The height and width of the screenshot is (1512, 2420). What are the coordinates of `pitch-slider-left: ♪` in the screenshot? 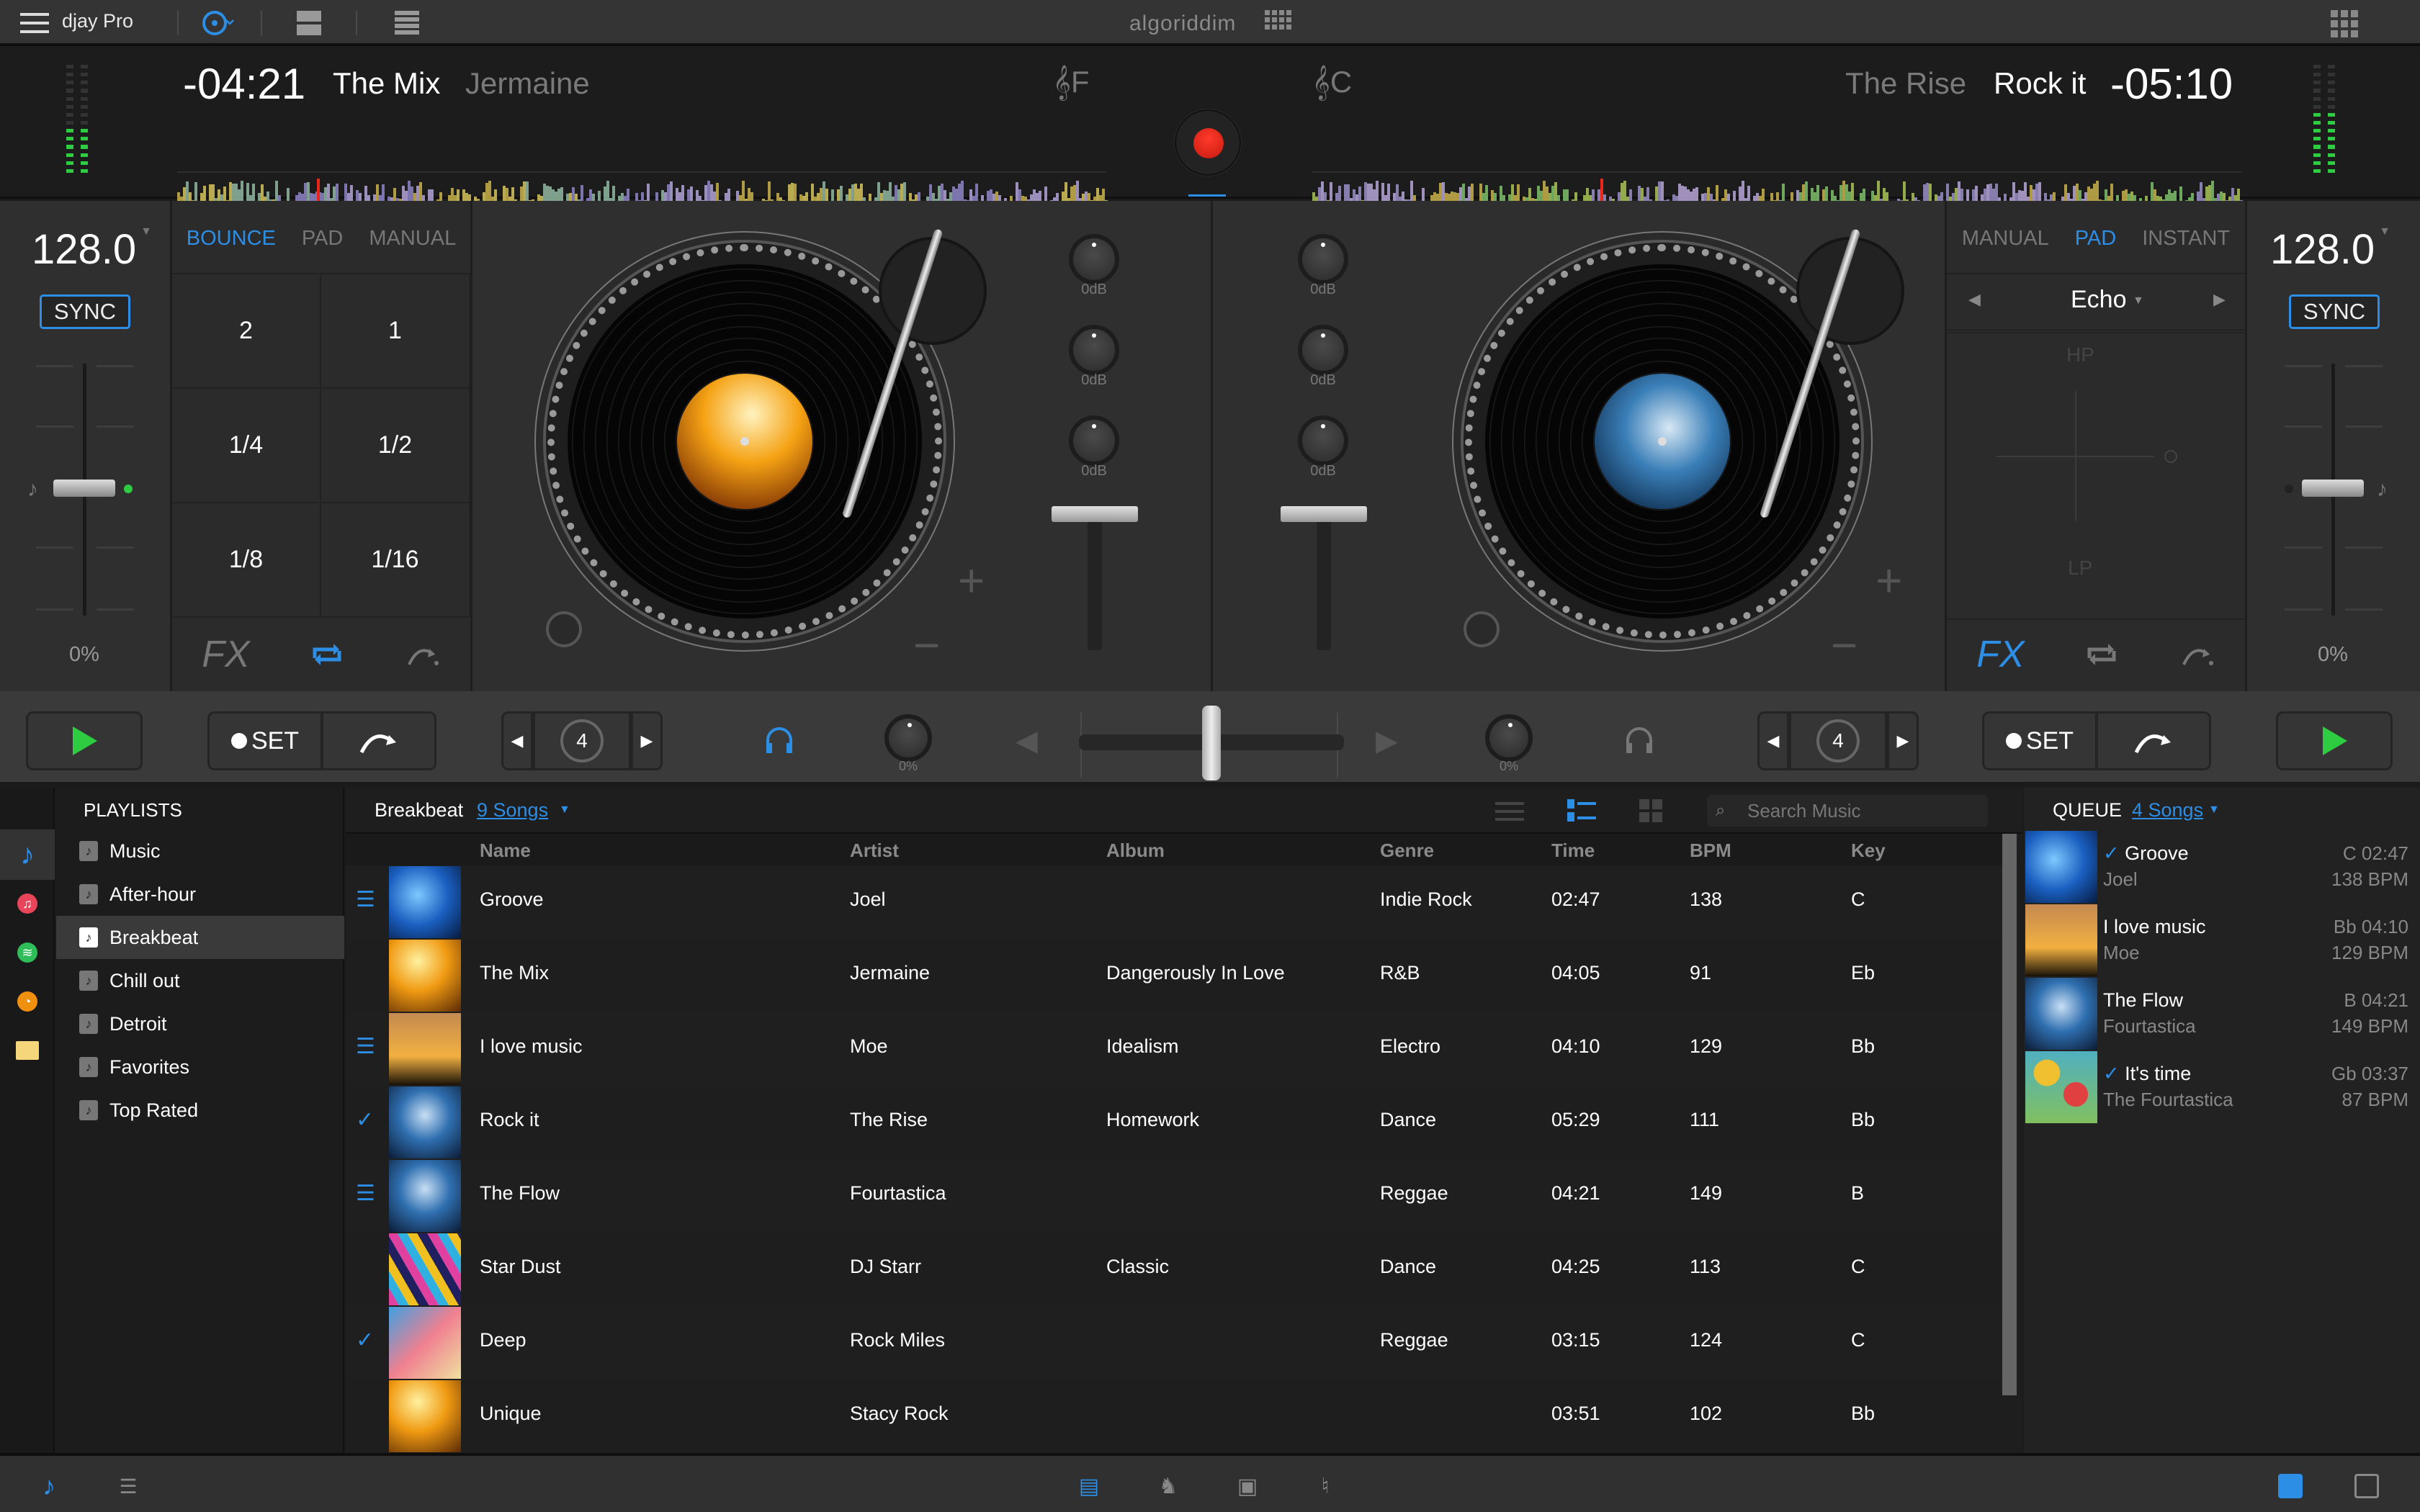 It's located at (82, 493).